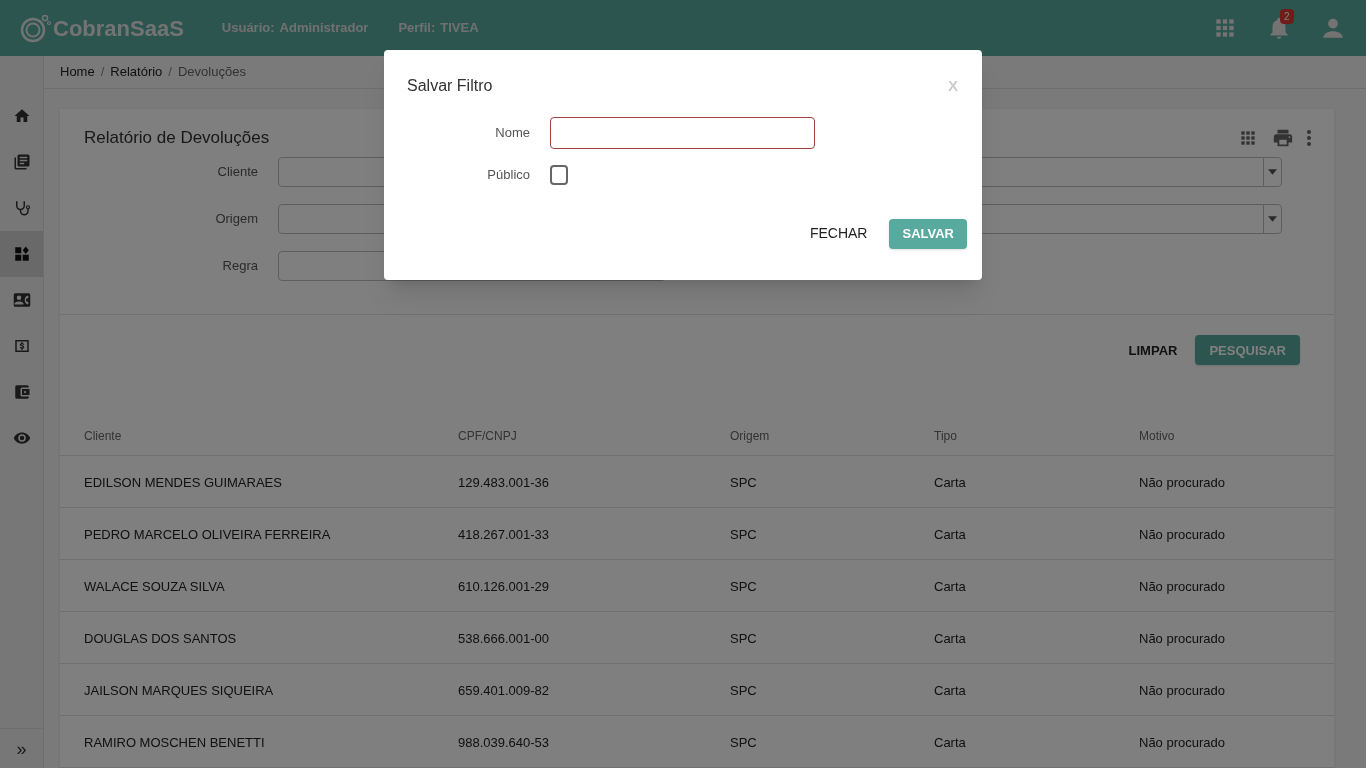 This screenshot has width=1366, height=768. What do you see at coordinates (324, 28) in the screenshot?
I see `user-name: Administrador` at bounding box center [324, 28].